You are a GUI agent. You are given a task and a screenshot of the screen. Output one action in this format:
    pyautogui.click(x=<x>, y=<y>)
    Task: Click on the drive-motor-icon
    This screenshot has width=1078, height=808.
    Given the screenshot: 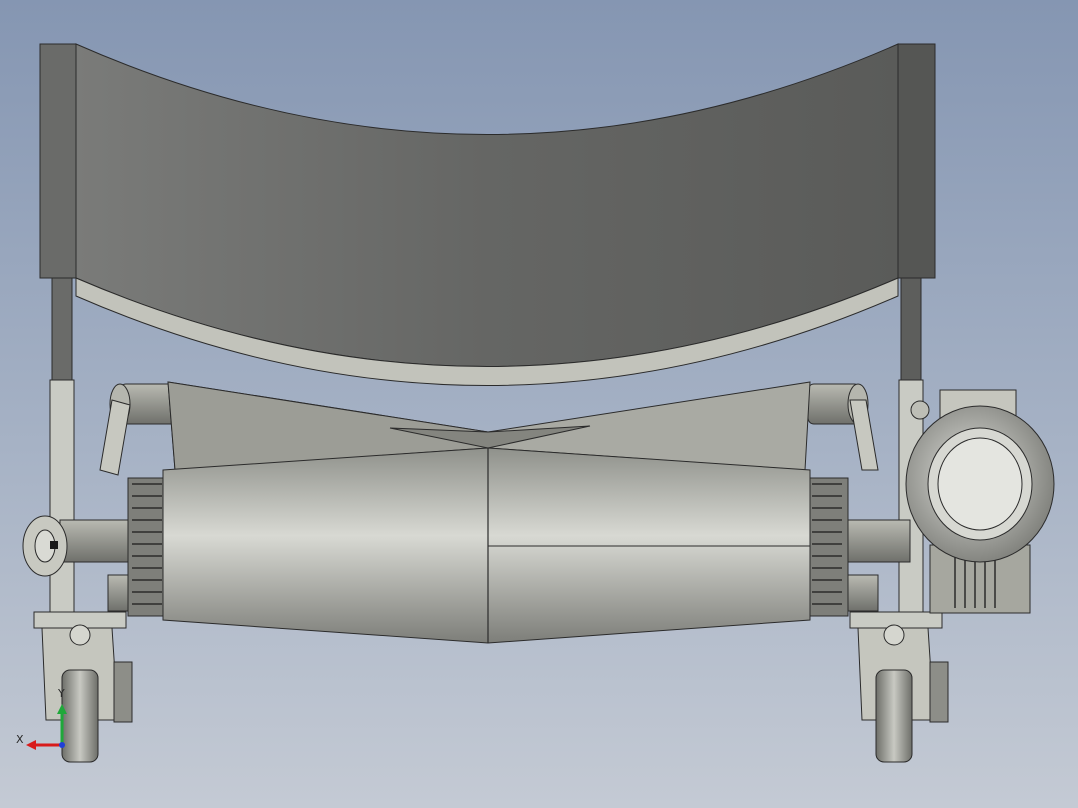 What is the action you would take?
    pyautogui.click(x=980, y=501)
    